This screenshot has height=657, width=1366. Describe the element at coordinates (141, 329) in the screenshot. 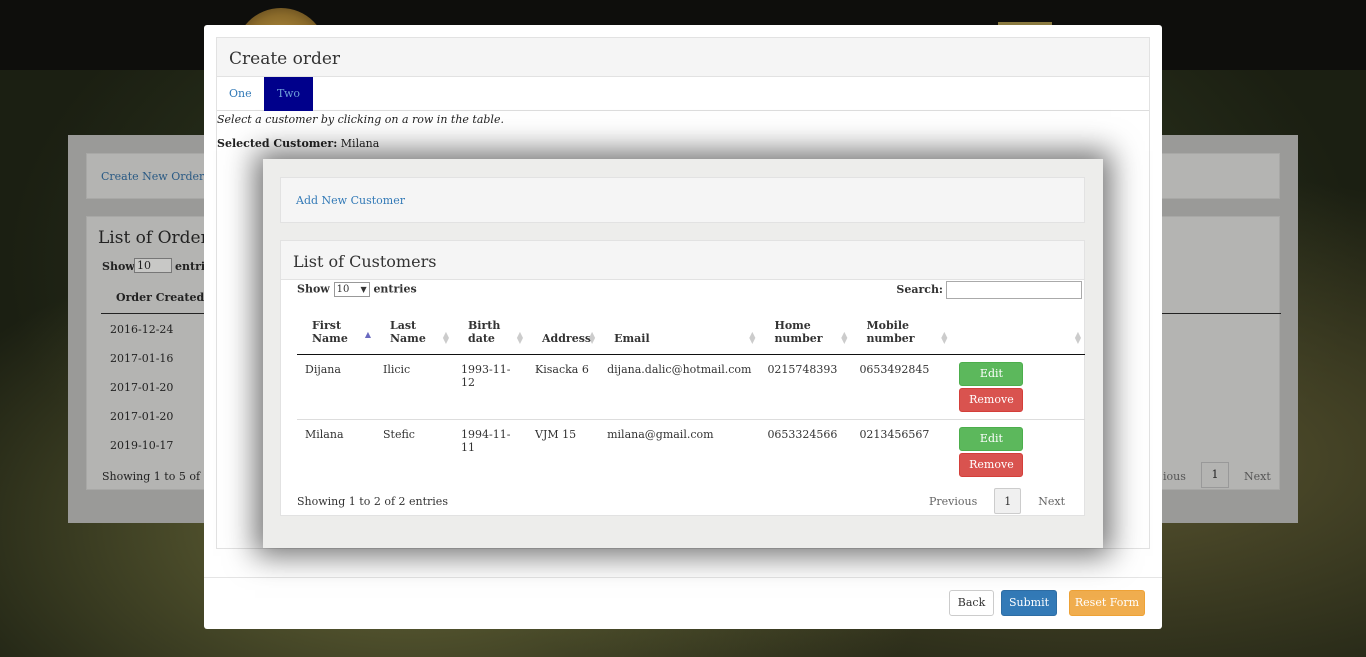

I see `bg-order-date: 2016-12-24` at that location.